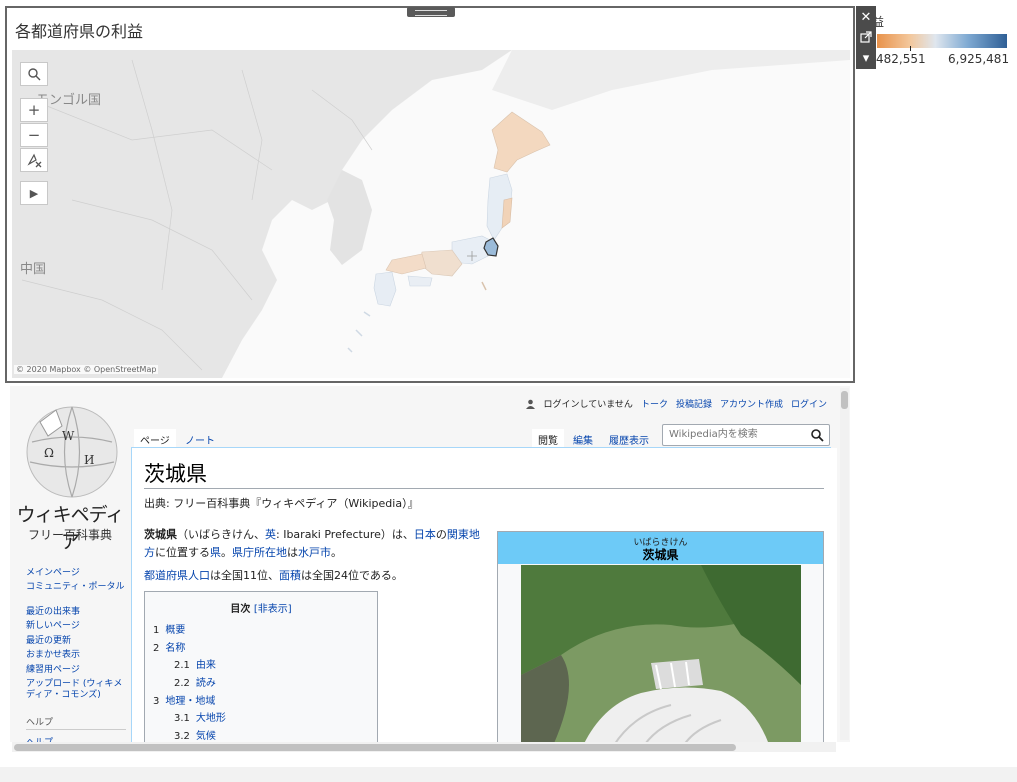 The width and height of the screenshot is (1017, 782). Describe the element at coordinates (156, 630) in the screenshot. I see `toc-item-number: 1` at that location.